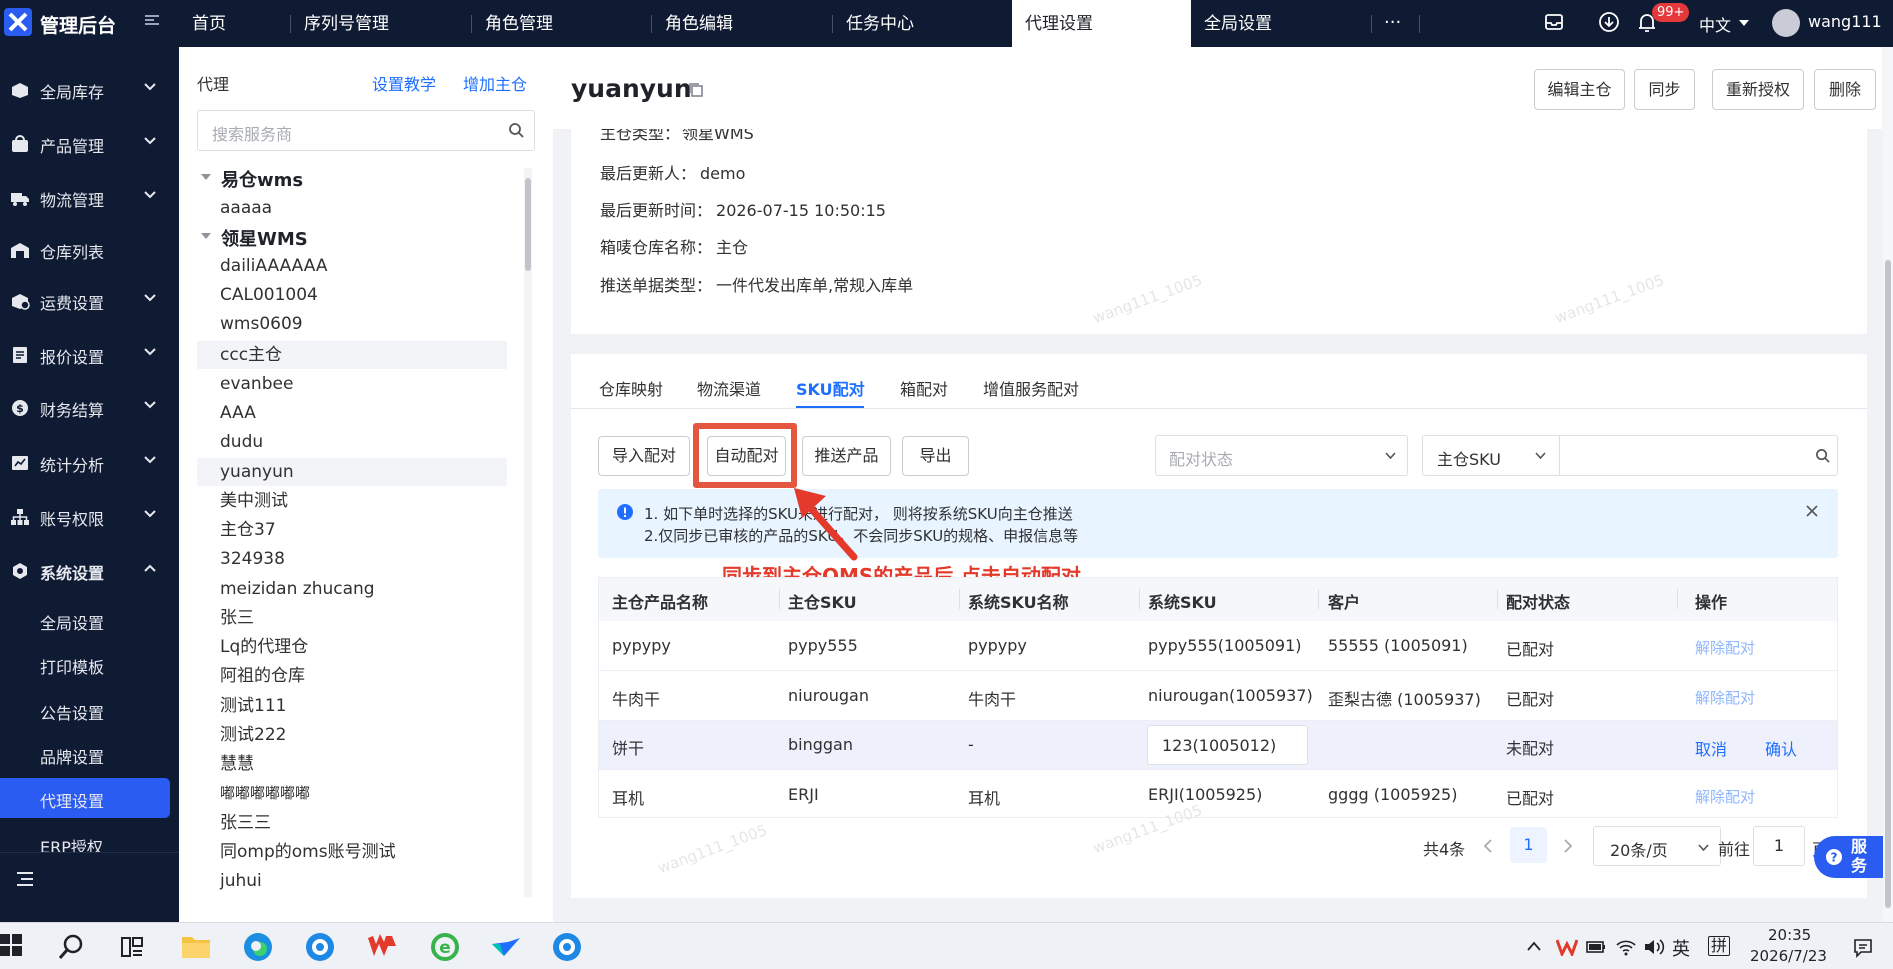  What do you see at coordinates (89, 620) in the screenshot?
I see `sidebar-sub-global: 全局设置` at bounding box center [89, 620].